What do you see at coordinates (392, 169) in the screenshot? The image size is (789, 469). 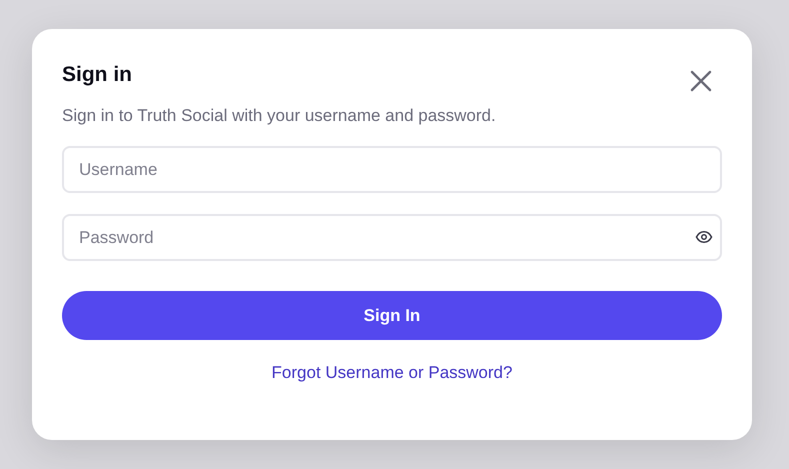 I see `username-field: Username` at bounding box center [392, 169].